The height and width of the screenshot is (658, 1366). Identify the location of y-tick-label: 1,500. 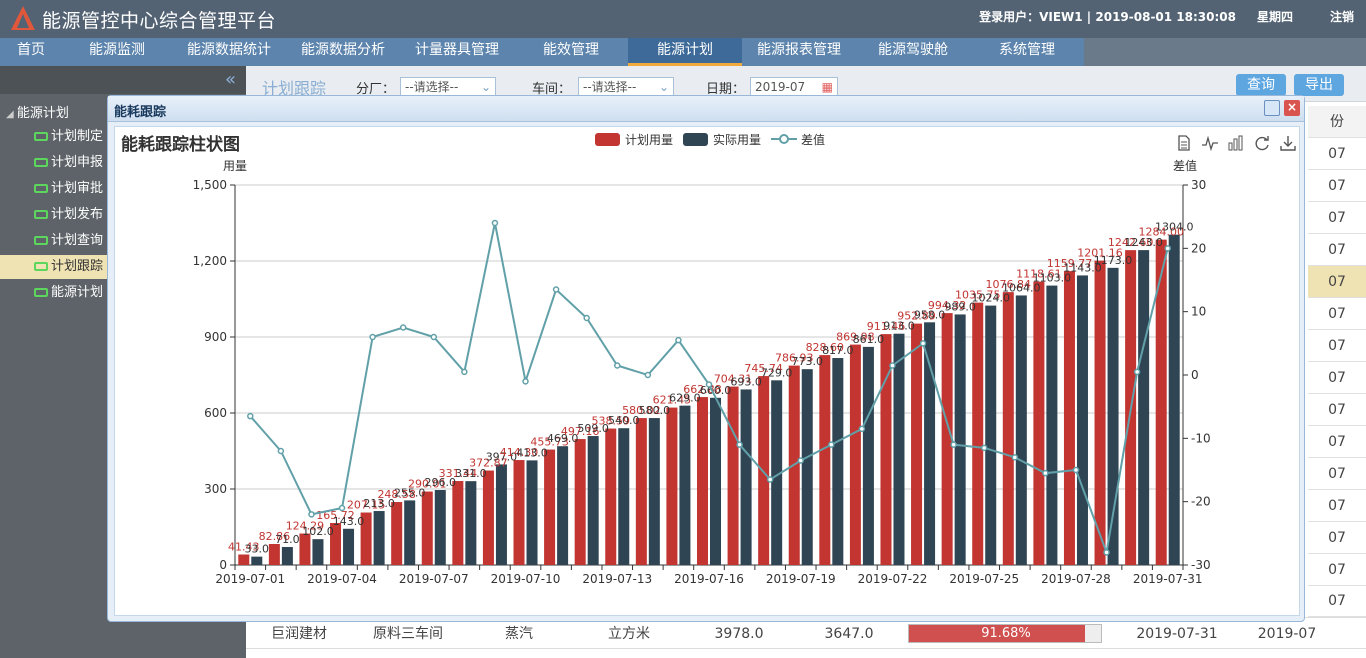
(210, 185).